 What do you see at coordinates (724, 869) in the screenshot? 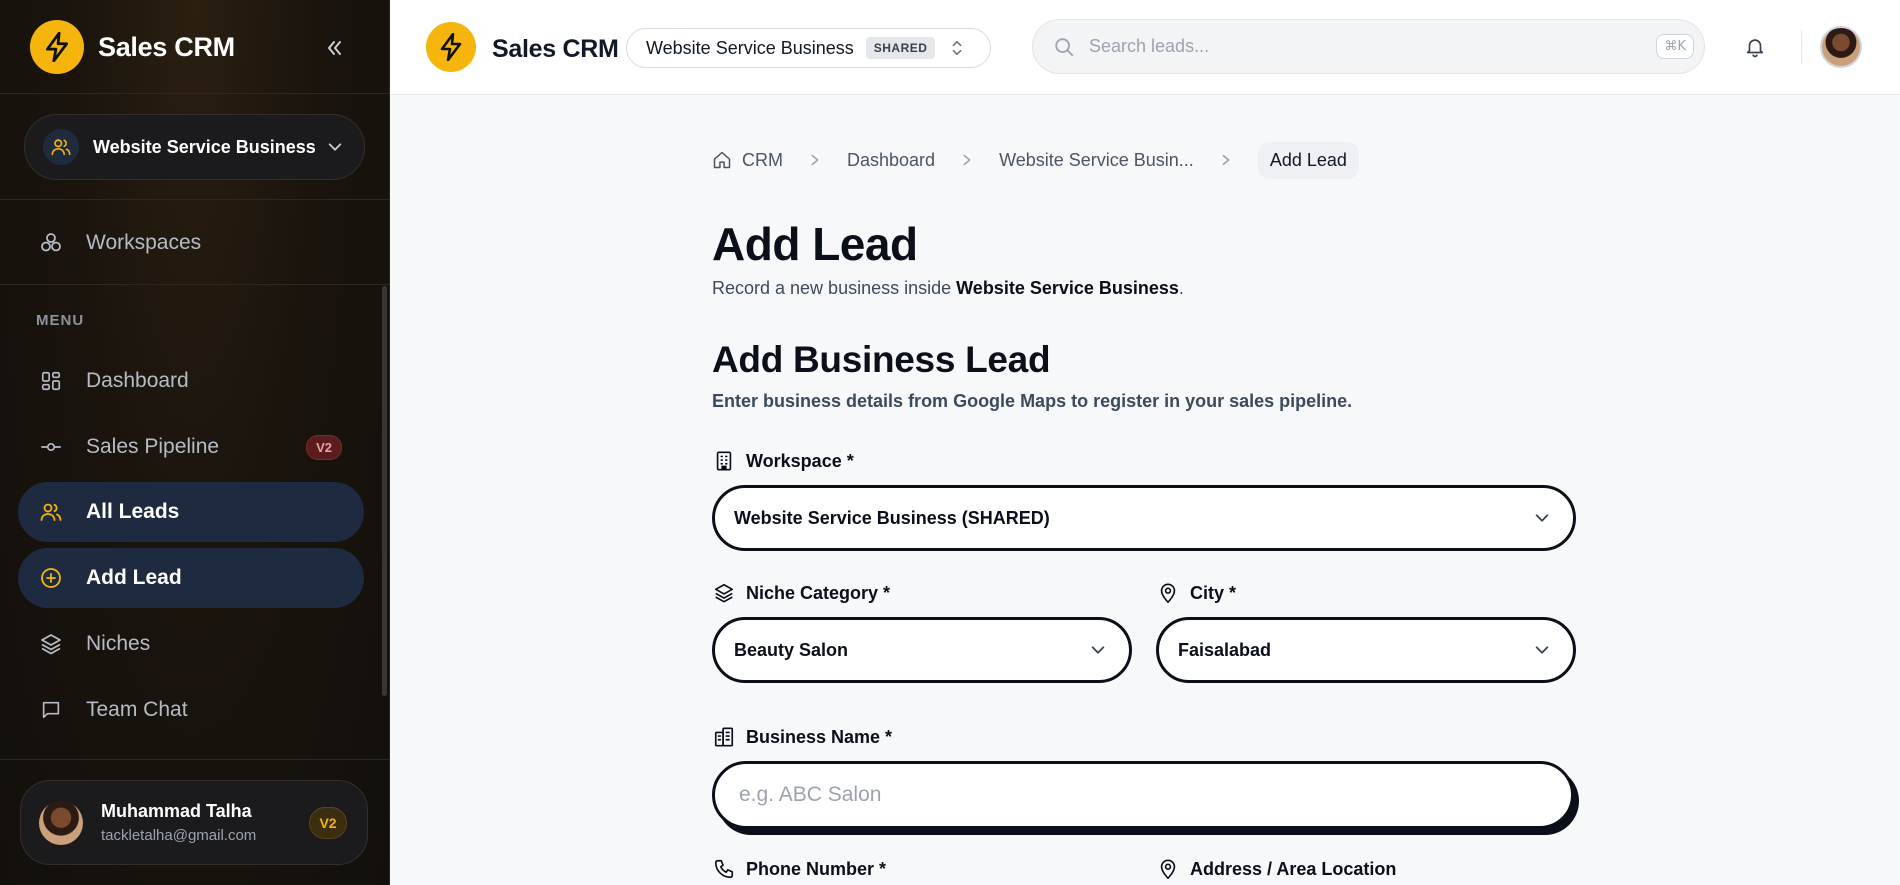
I see `phone-icon` at bounding box center [724, 869].